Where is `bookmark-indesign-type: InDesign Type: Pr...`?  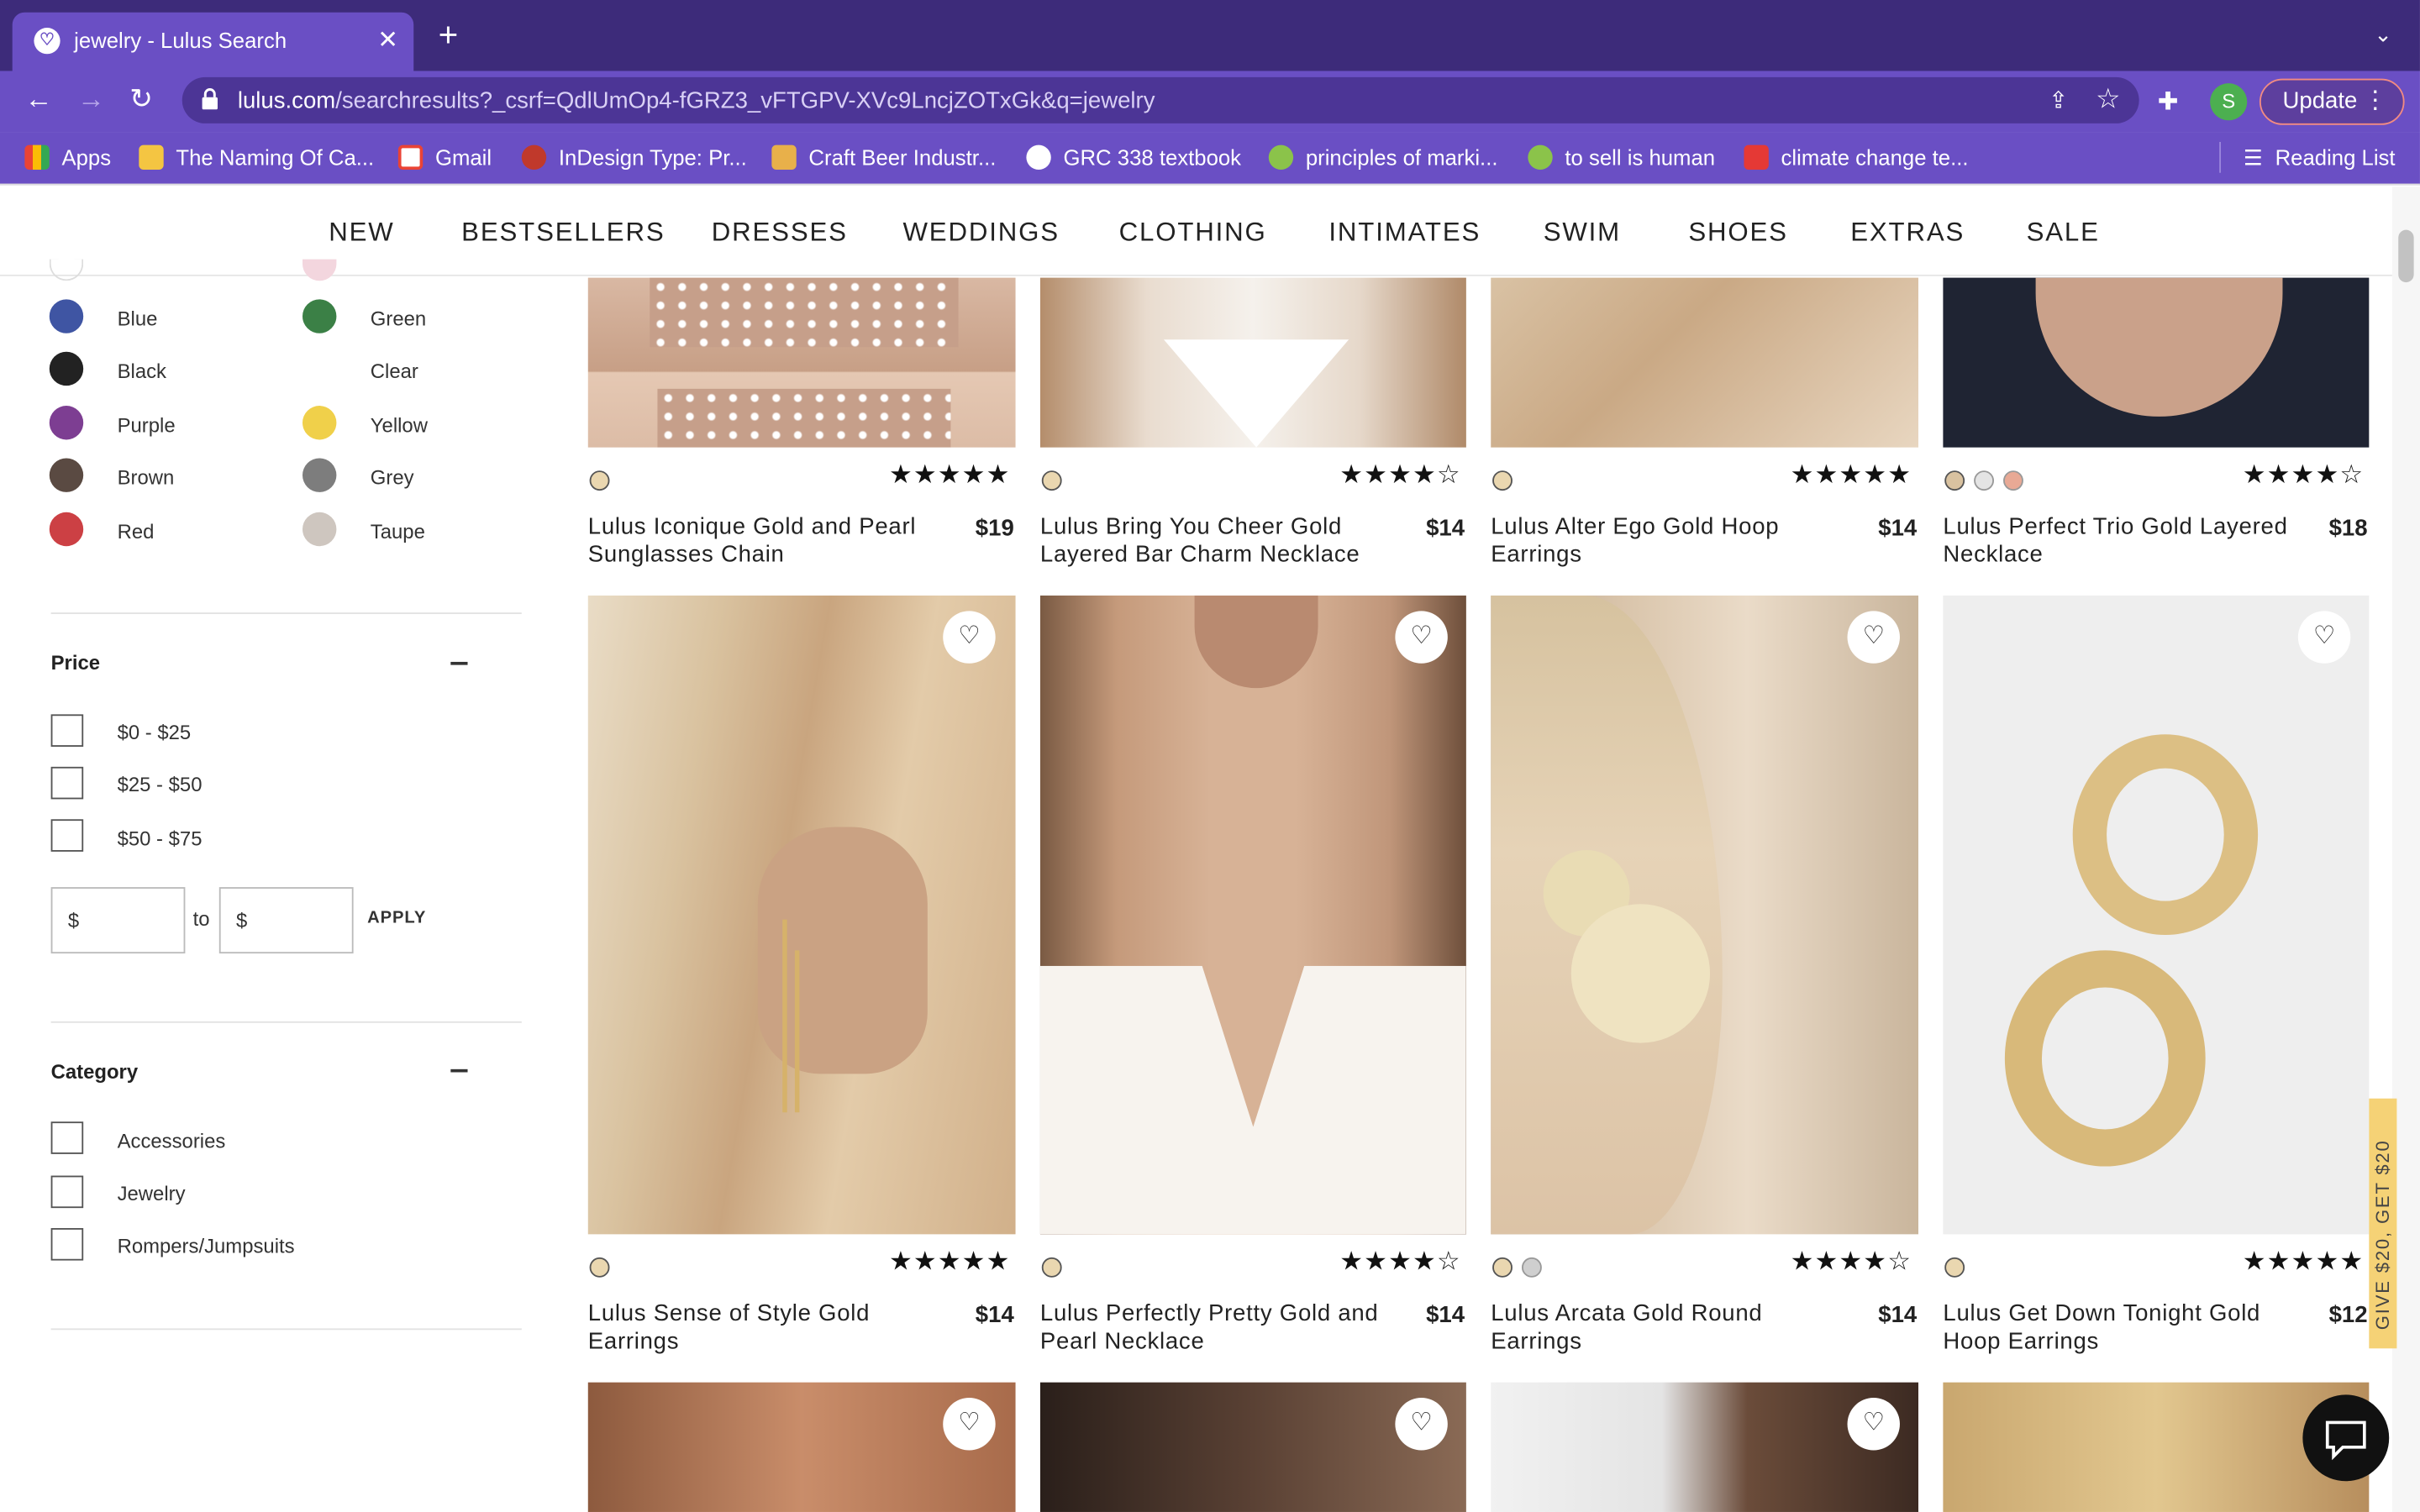 bookmark-indesign-type: InDesign Type: Pr... is located at coordinates (634, 157).